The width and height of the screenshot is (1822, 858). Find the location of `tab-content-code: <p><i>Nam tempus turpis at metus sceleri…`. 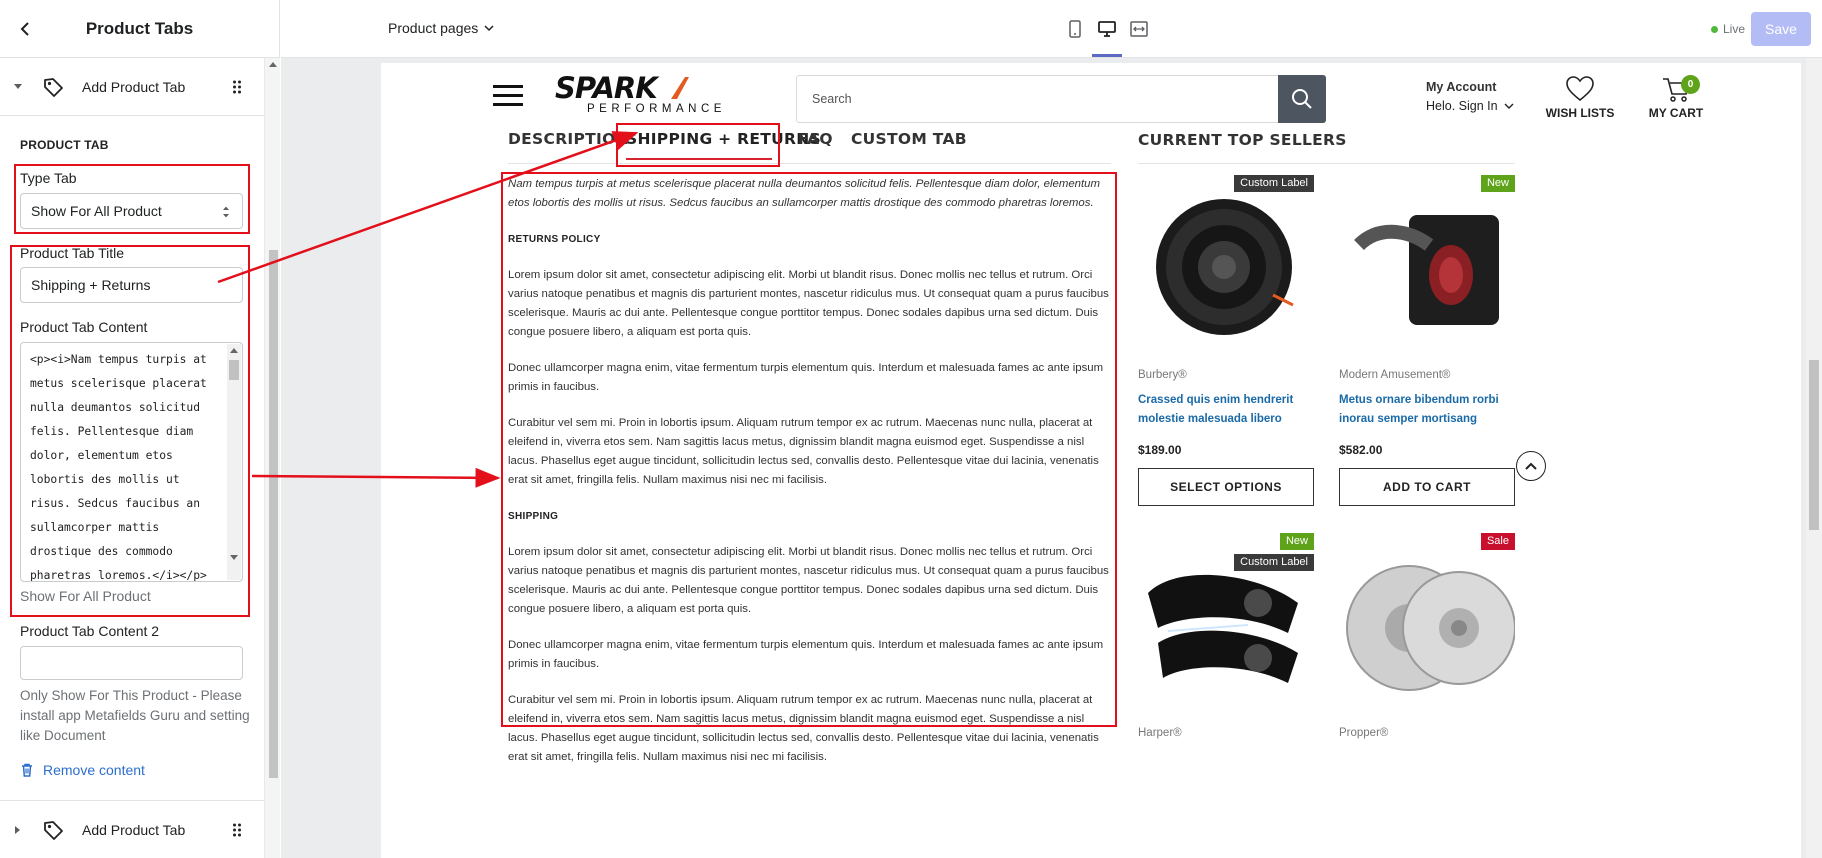

tab-content-code: <p><i>Nam tempus turpis at metus sceleri… is located at coordinates (118, 467).